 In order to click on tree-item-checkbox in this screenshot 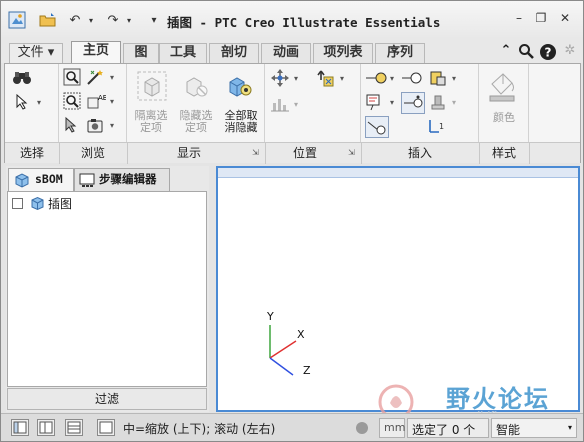, I will do `click(17, 203)`.